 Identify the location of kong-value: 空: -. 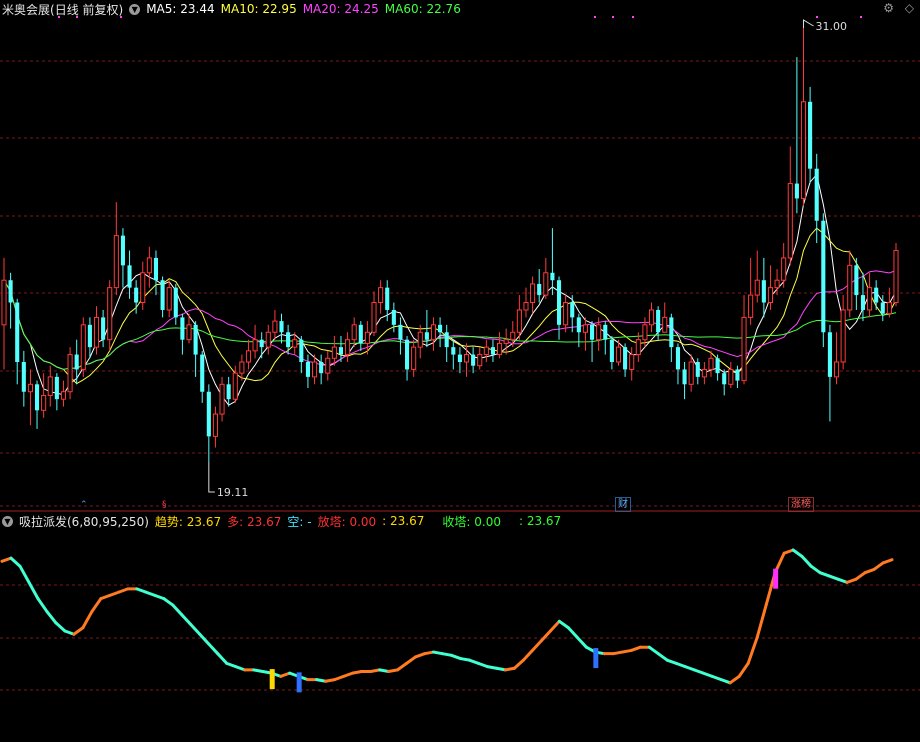
(299, 521).